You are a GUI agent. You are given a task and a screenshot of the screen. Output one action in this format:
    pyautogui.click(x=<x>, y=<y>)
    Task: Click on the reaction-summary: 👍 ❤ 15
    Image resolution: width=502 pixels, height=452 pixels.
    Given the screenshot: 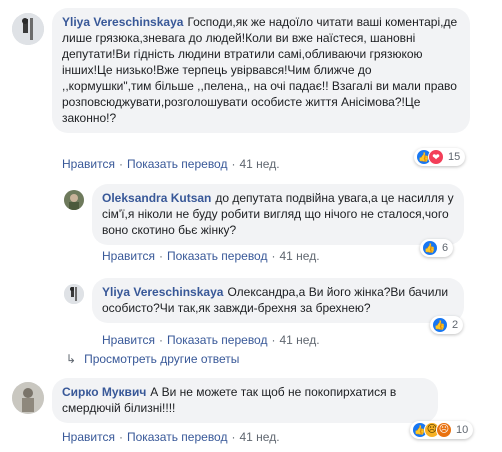 What is the action you would take?
    pyautogui.click(x=440, y=157)
    